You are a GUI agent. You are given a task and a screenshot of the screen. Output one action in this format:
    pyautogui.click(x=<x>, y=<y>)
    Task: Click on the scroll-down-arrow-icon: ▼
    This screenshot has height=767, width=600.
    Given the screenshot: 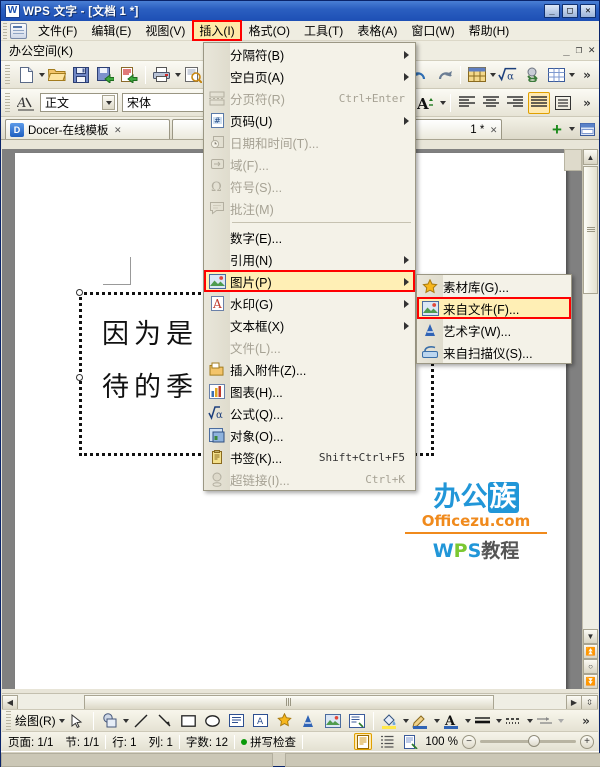 What is the action you would take?
    pyautogui.click(x=590, y=636)
    